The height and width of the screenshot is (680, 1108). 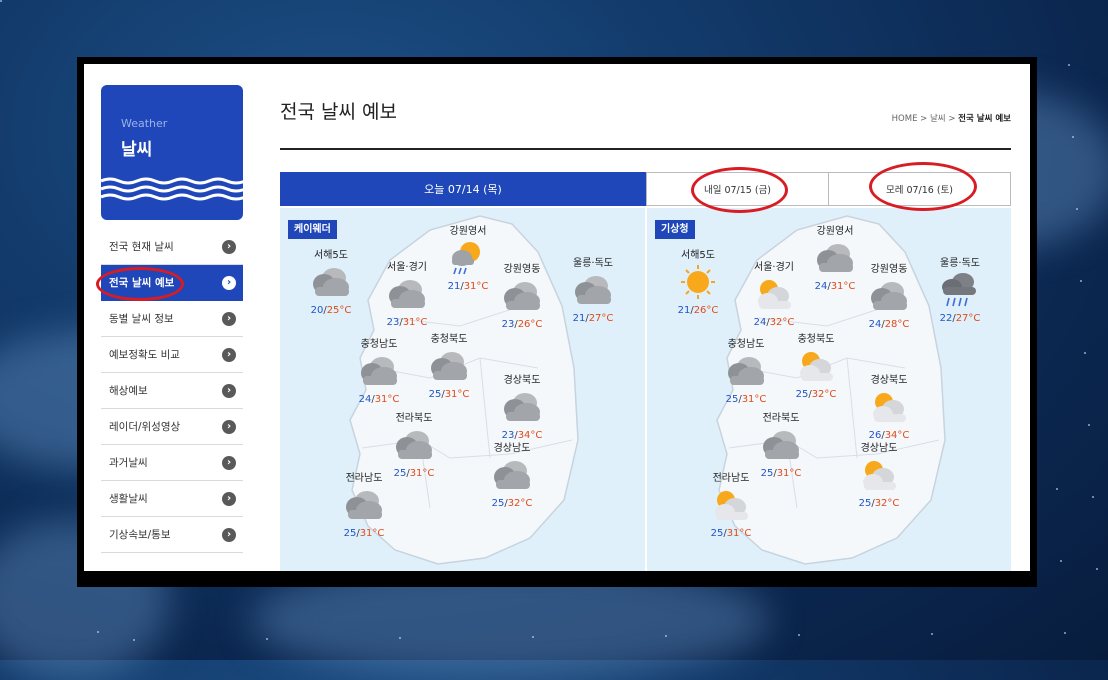 What do you see at coordinates (739, 190) in the screenshot?
I see `highlight-ring` at bounding box center [739, 190].